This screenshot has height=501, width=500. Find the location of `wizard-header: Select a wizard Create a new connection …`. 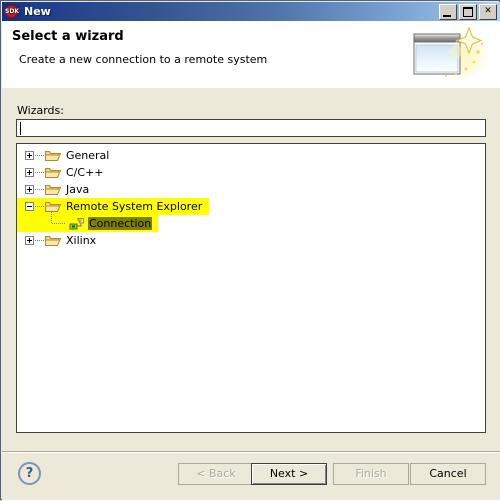

wizard-header: Select a wizard Create a new connection … is located at coordinates (251, 54).